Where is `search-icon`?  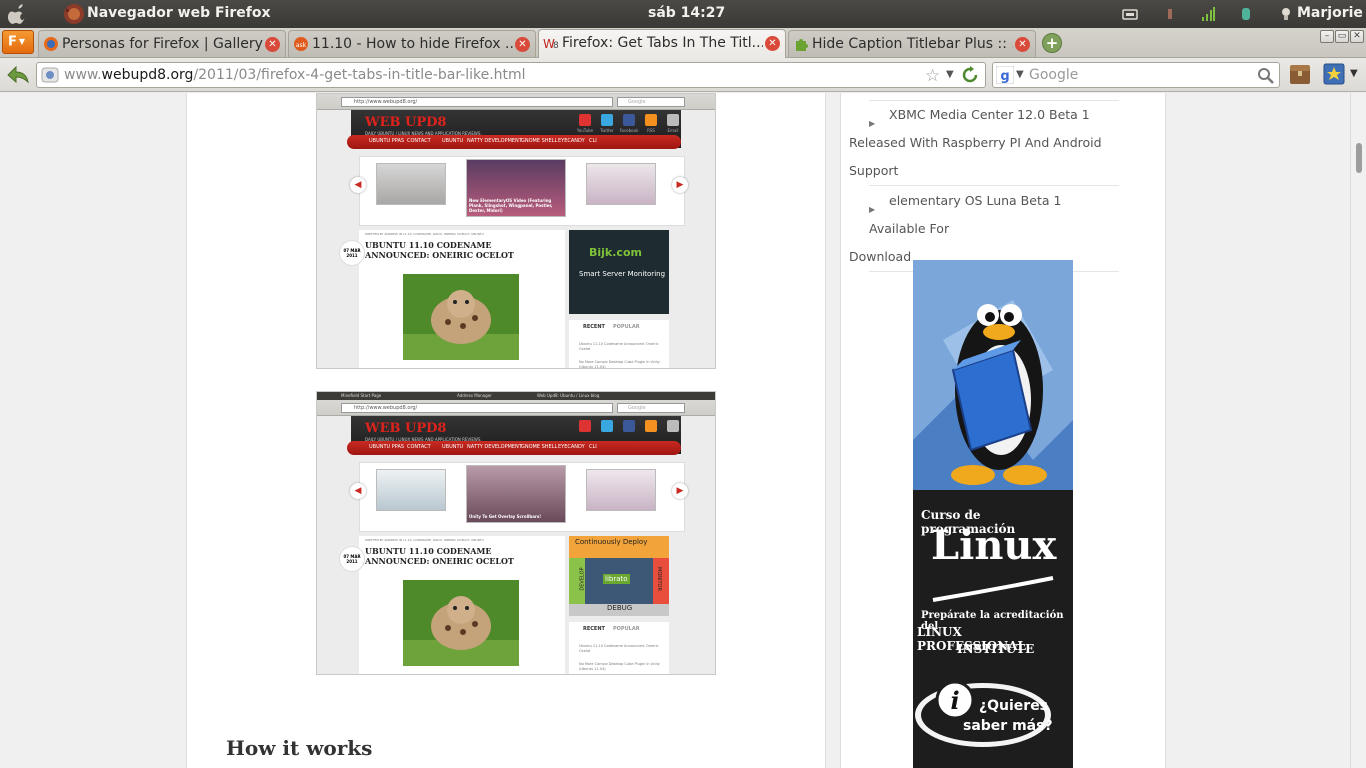 search-icon is located at coordinates (1266, 76).